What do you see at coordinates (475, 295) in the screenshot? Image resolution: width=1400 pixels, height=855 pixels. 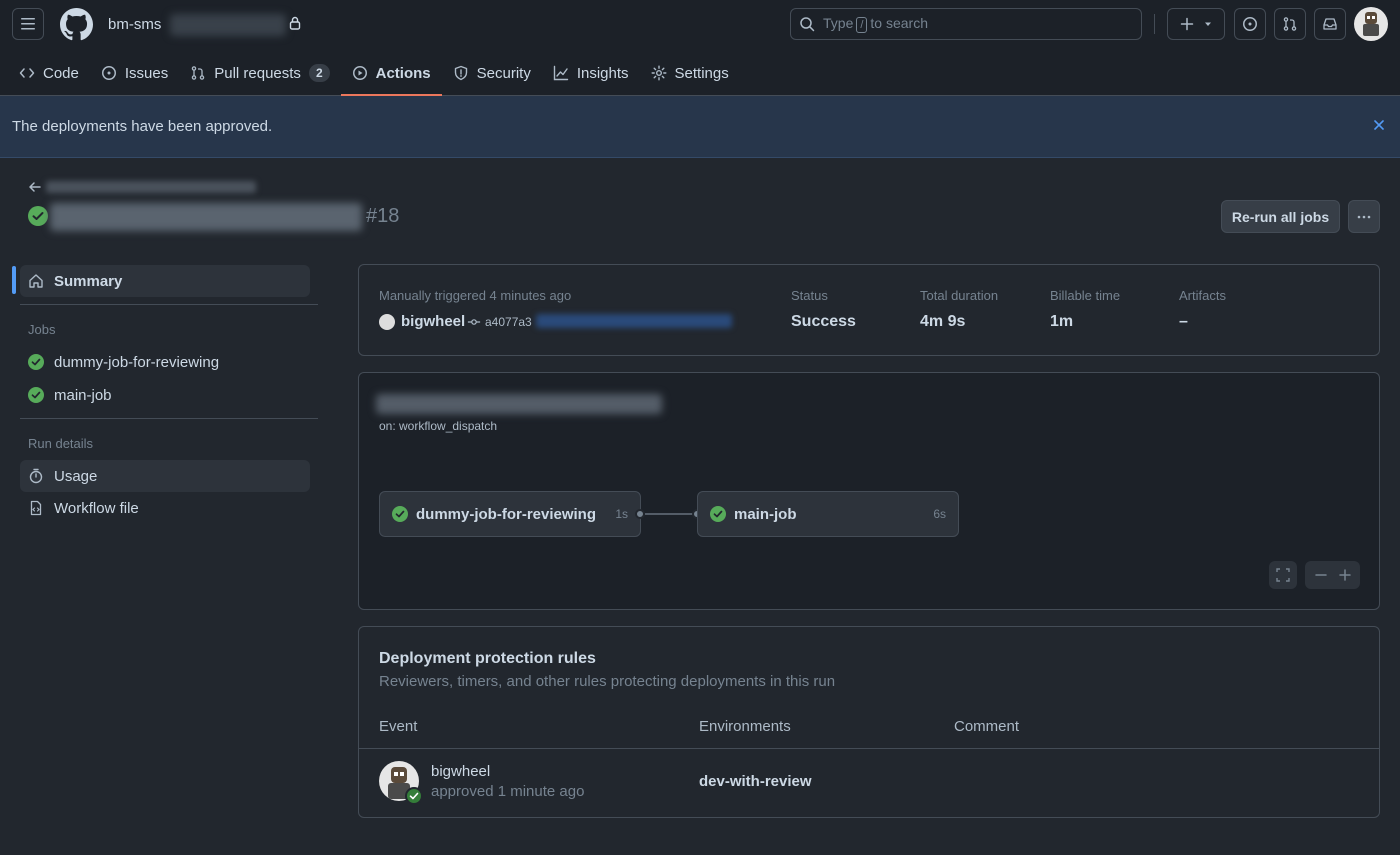 I see `trigger-text: Manually triggered 4 minutes ago` at bounding box center [475, 295].